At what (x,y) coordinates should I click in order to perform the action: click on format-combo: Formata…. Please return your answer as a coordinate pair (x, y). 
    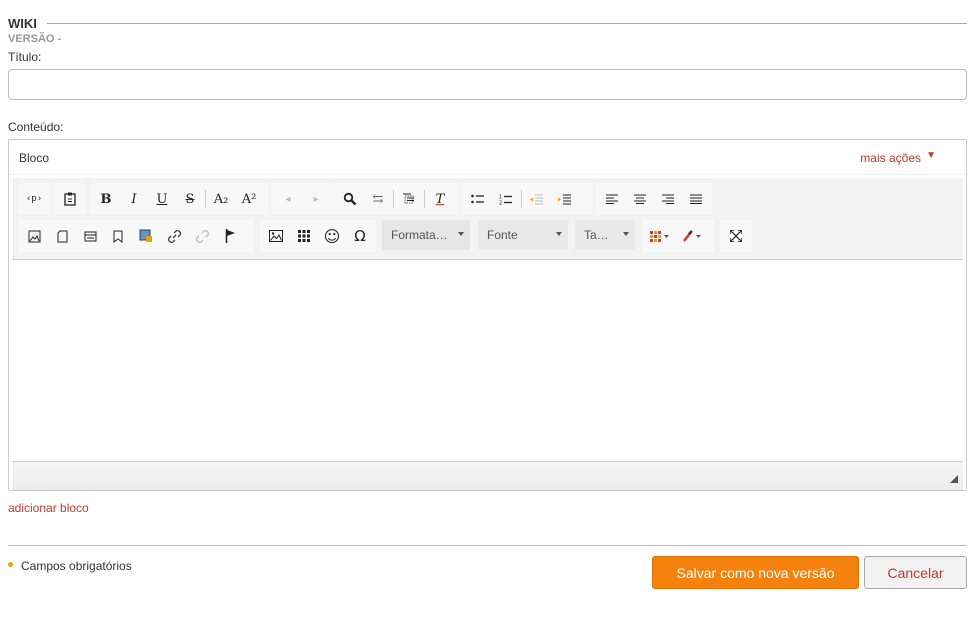
    Looking at the image, I should click on (426, 235).